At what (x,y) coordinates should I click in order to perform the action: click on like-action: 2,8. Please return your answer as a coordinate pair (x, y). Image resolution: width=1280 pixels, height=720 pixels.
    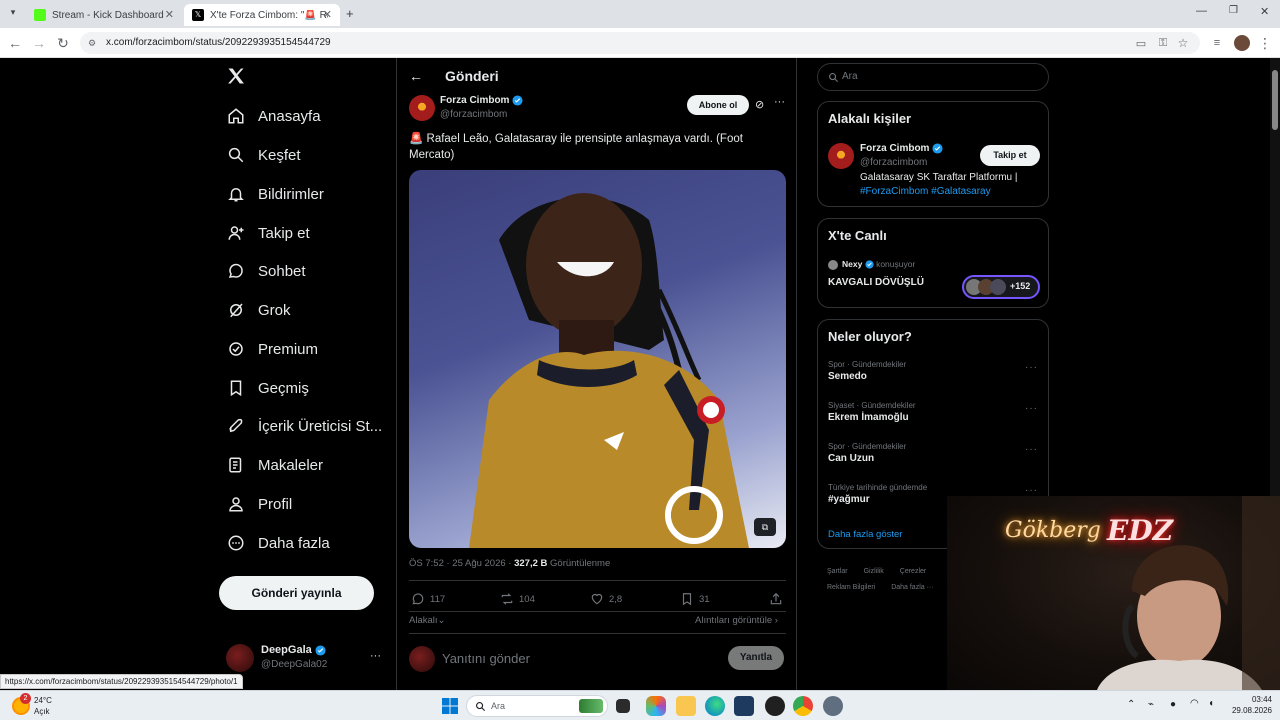
    Looking at the image, I should click on (606, 599).